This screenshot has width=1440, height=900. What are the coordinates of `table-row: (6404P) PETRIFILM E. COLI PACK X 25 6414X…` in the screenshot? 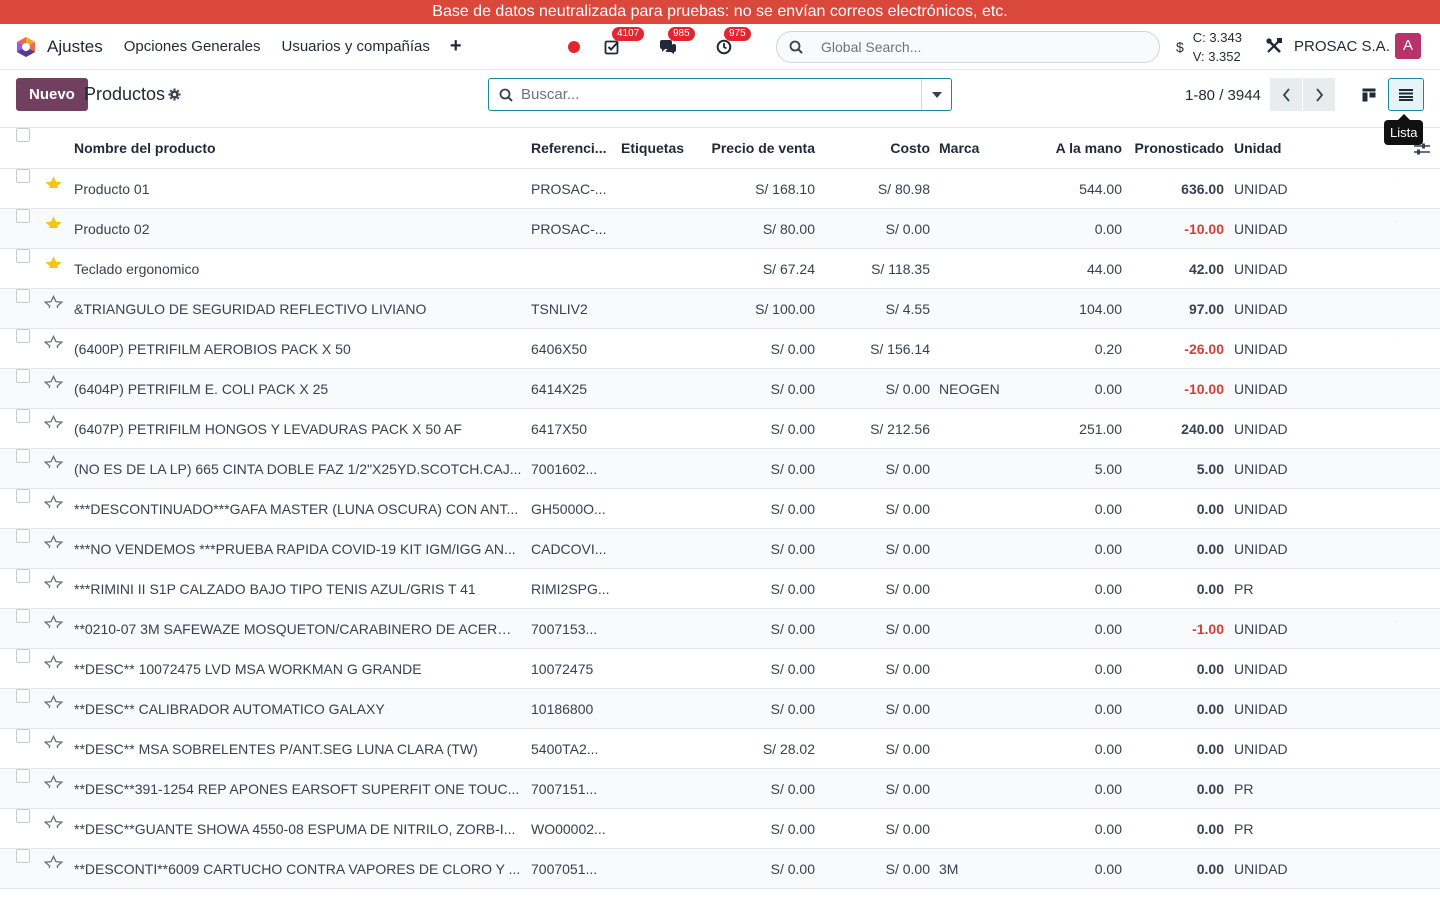 It's located at (720, 389).